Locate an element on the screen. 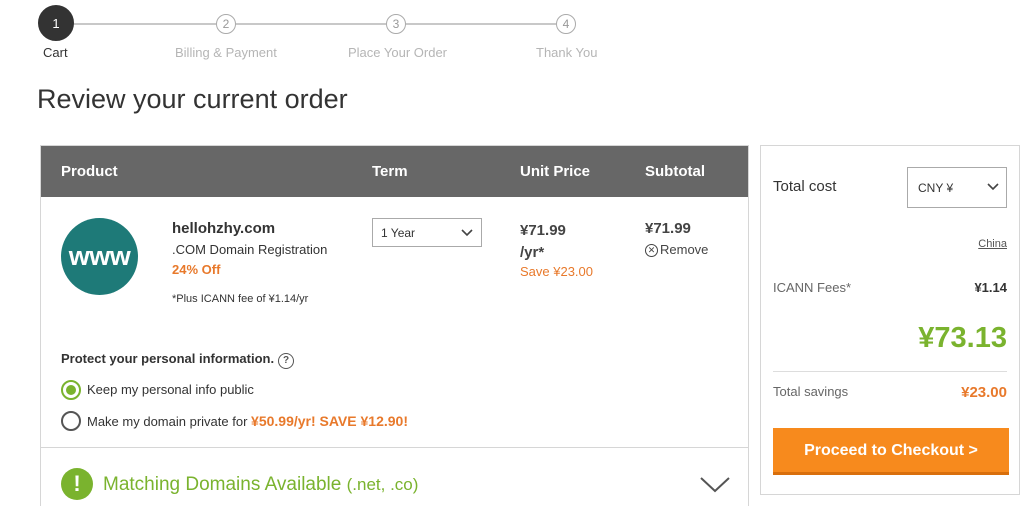  remove-label: Remove is located at coordinates (684, 249).